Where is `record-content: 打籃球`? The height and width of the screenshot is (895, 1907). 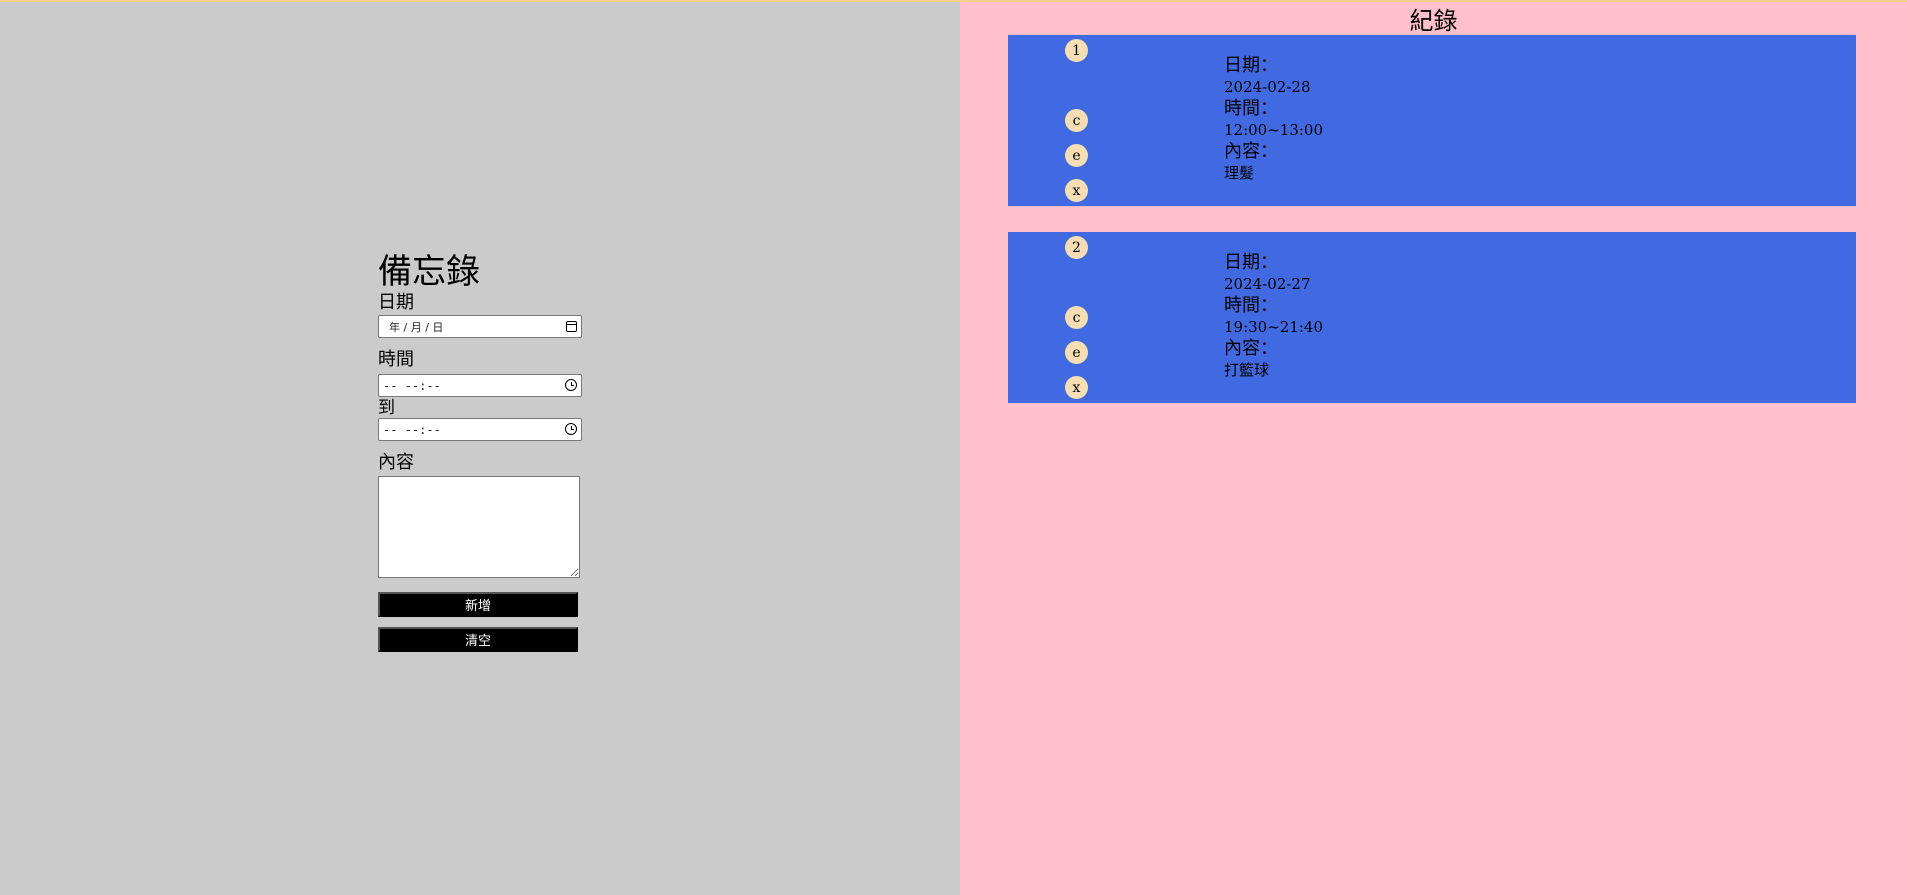 record-content: 打籃球 is located at coordinates (1247, 370).